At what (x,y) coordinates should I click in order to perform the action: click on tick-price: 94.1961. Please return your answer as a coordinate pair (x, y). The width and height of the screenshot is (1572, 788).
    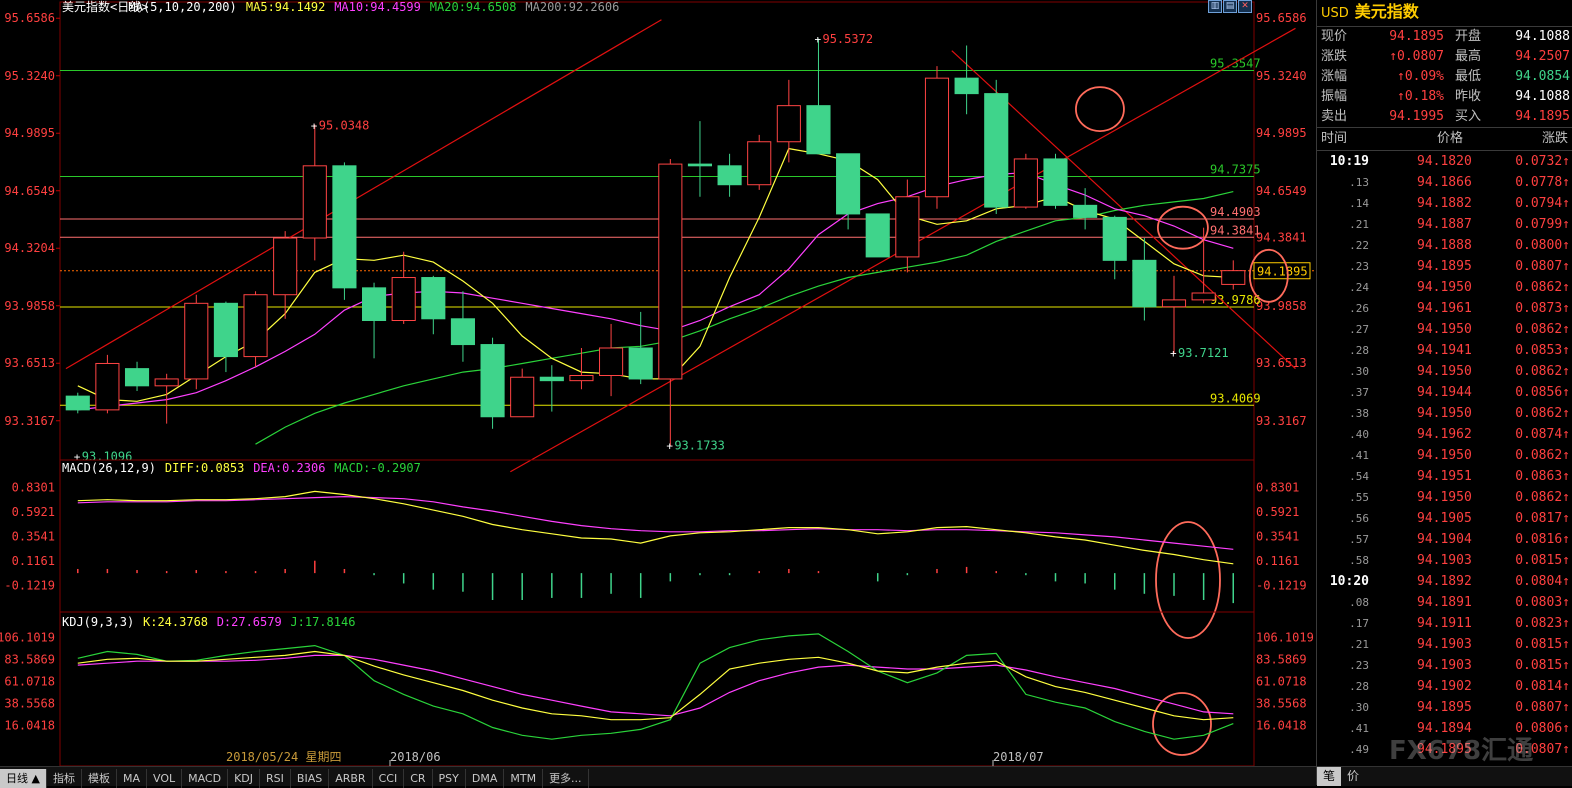
    Looking at the image, I should click on (1444, 308).